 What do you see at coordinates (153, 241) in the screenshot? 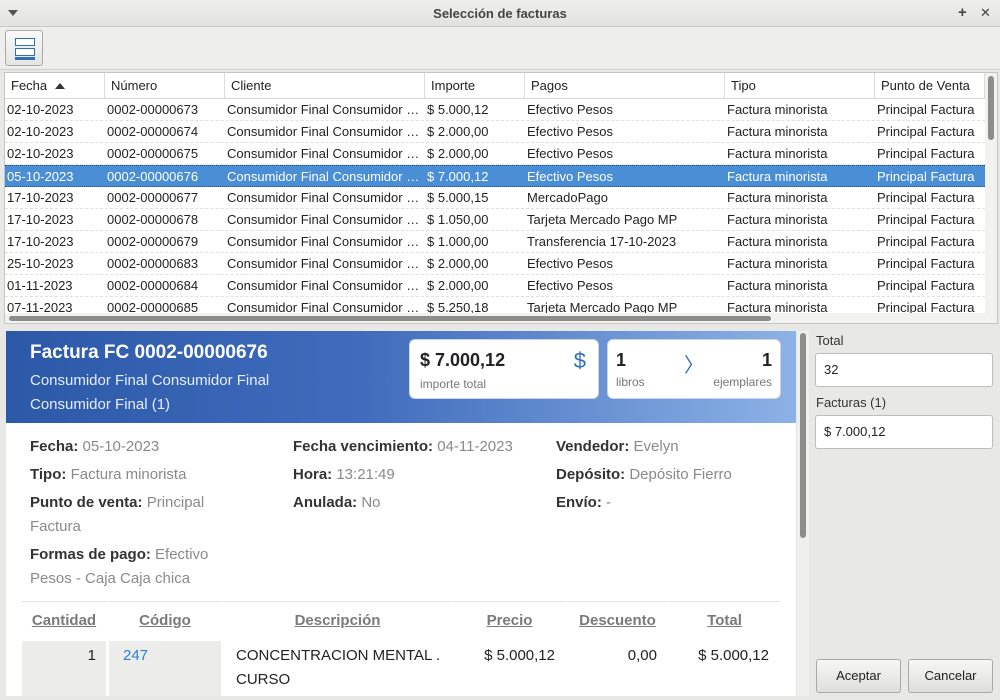
I see `cell-numero: 0002-00000679` at bounding box center [153, 241].